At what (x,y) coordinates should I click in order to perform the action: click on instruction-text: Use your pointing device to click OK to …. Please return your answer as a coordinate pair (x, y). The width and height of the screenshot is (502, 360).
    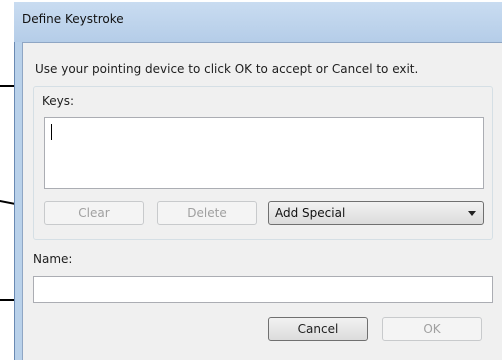
    Looking at the image, I should click on (227, 69).